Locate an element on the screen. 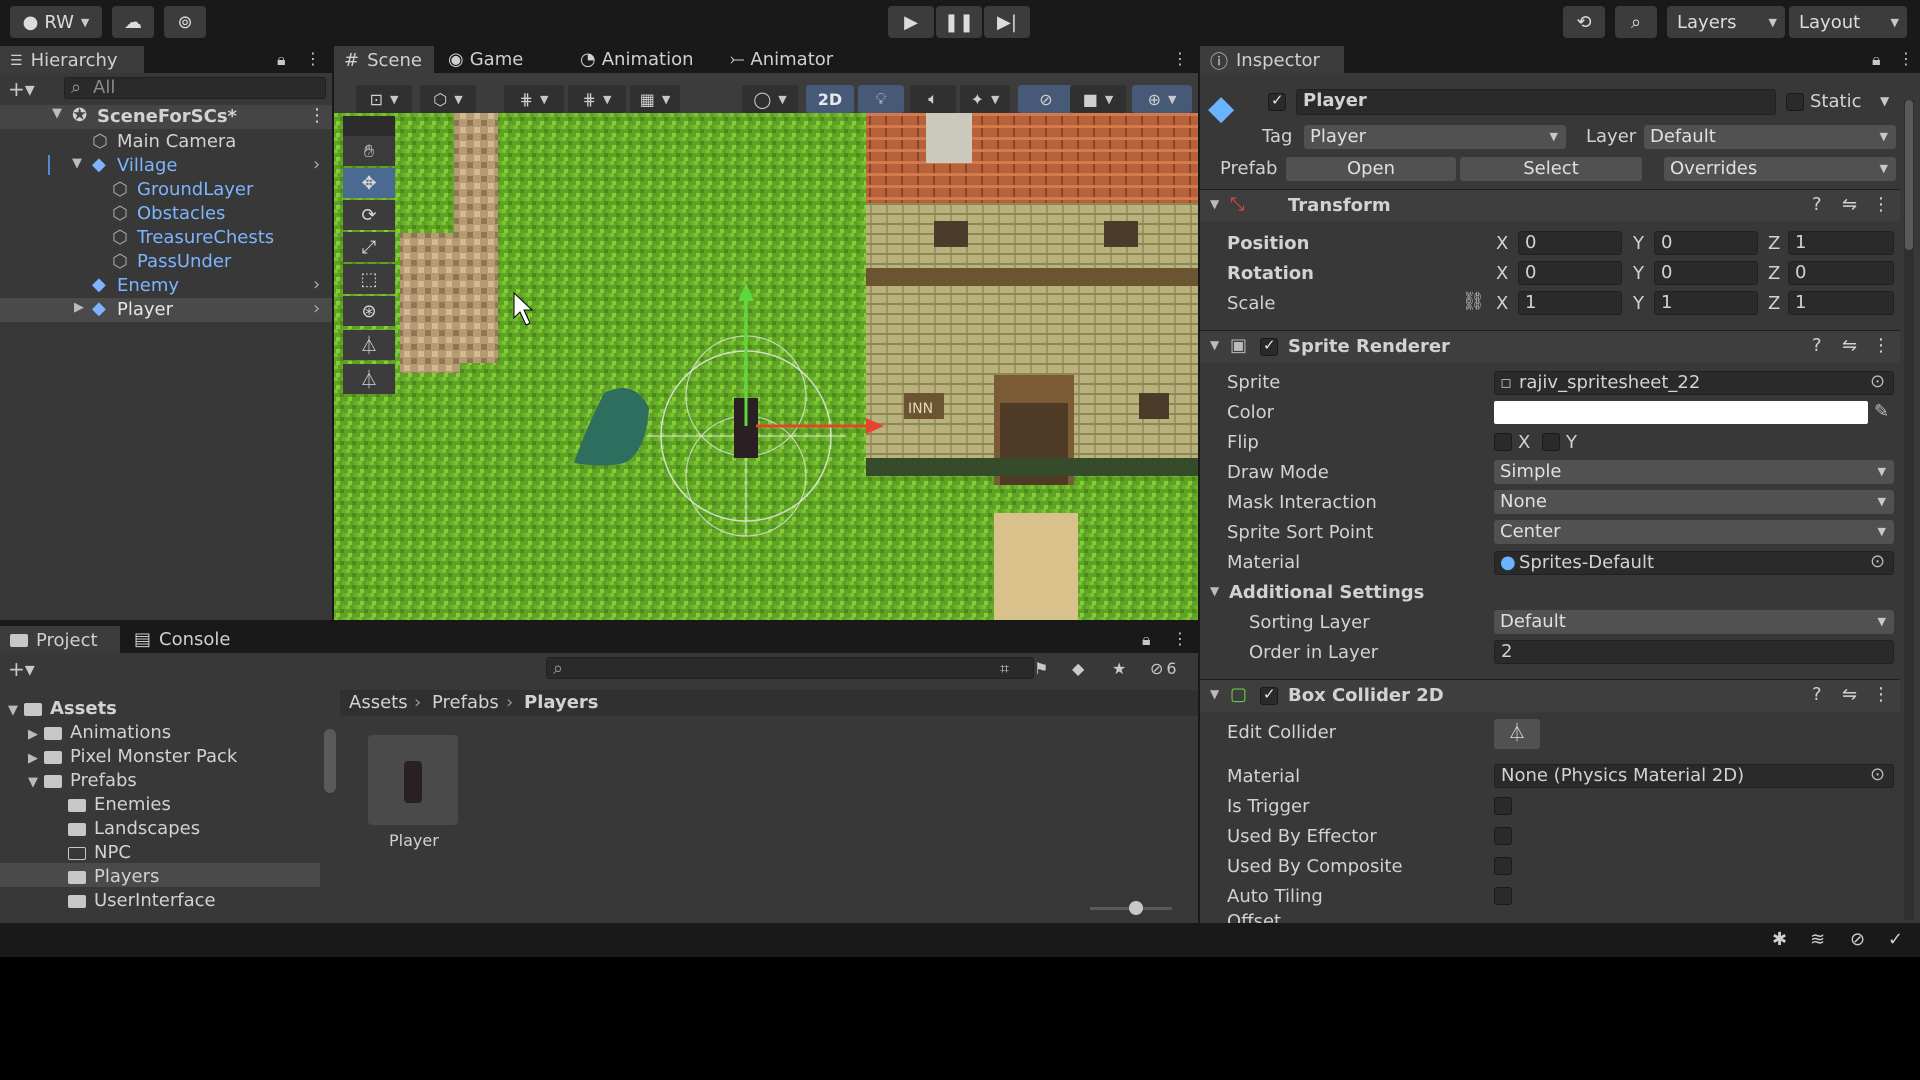  increment-snap-dropdown: ⋕ ▼ is located at coordinates (597, 99).